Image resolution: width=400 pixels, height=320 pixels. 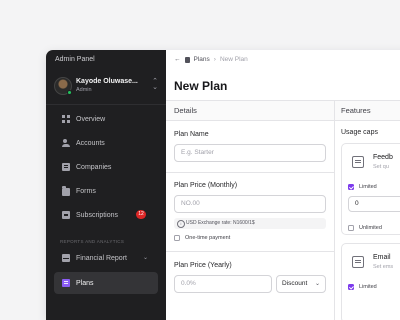 I want to click on sidebar-item-label: Forms, so click(x=86, y=191).